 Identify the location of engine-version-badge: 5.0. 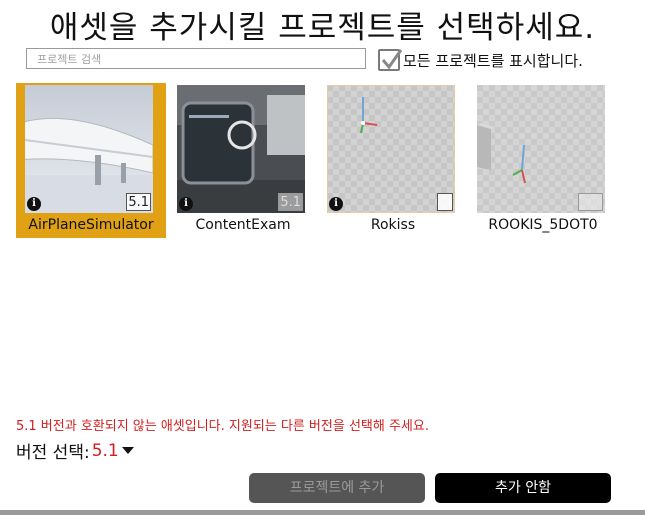
(590, 202).